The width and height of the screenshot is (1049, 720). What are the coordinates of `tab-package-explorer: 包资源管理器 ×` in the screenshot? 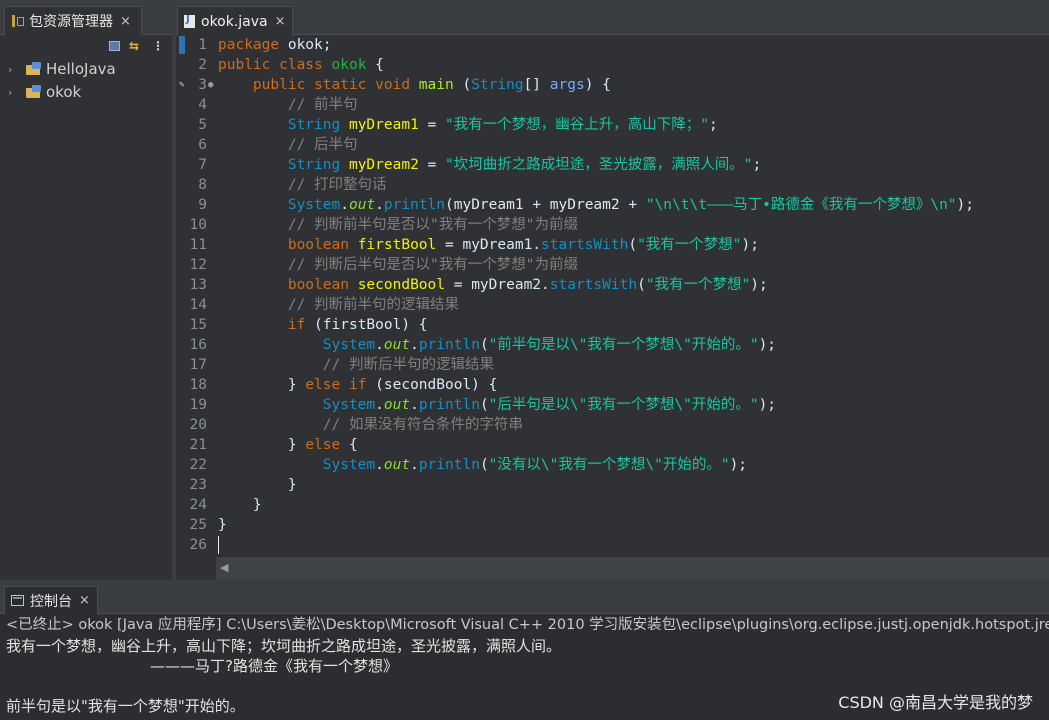 It's located at (73, 20).